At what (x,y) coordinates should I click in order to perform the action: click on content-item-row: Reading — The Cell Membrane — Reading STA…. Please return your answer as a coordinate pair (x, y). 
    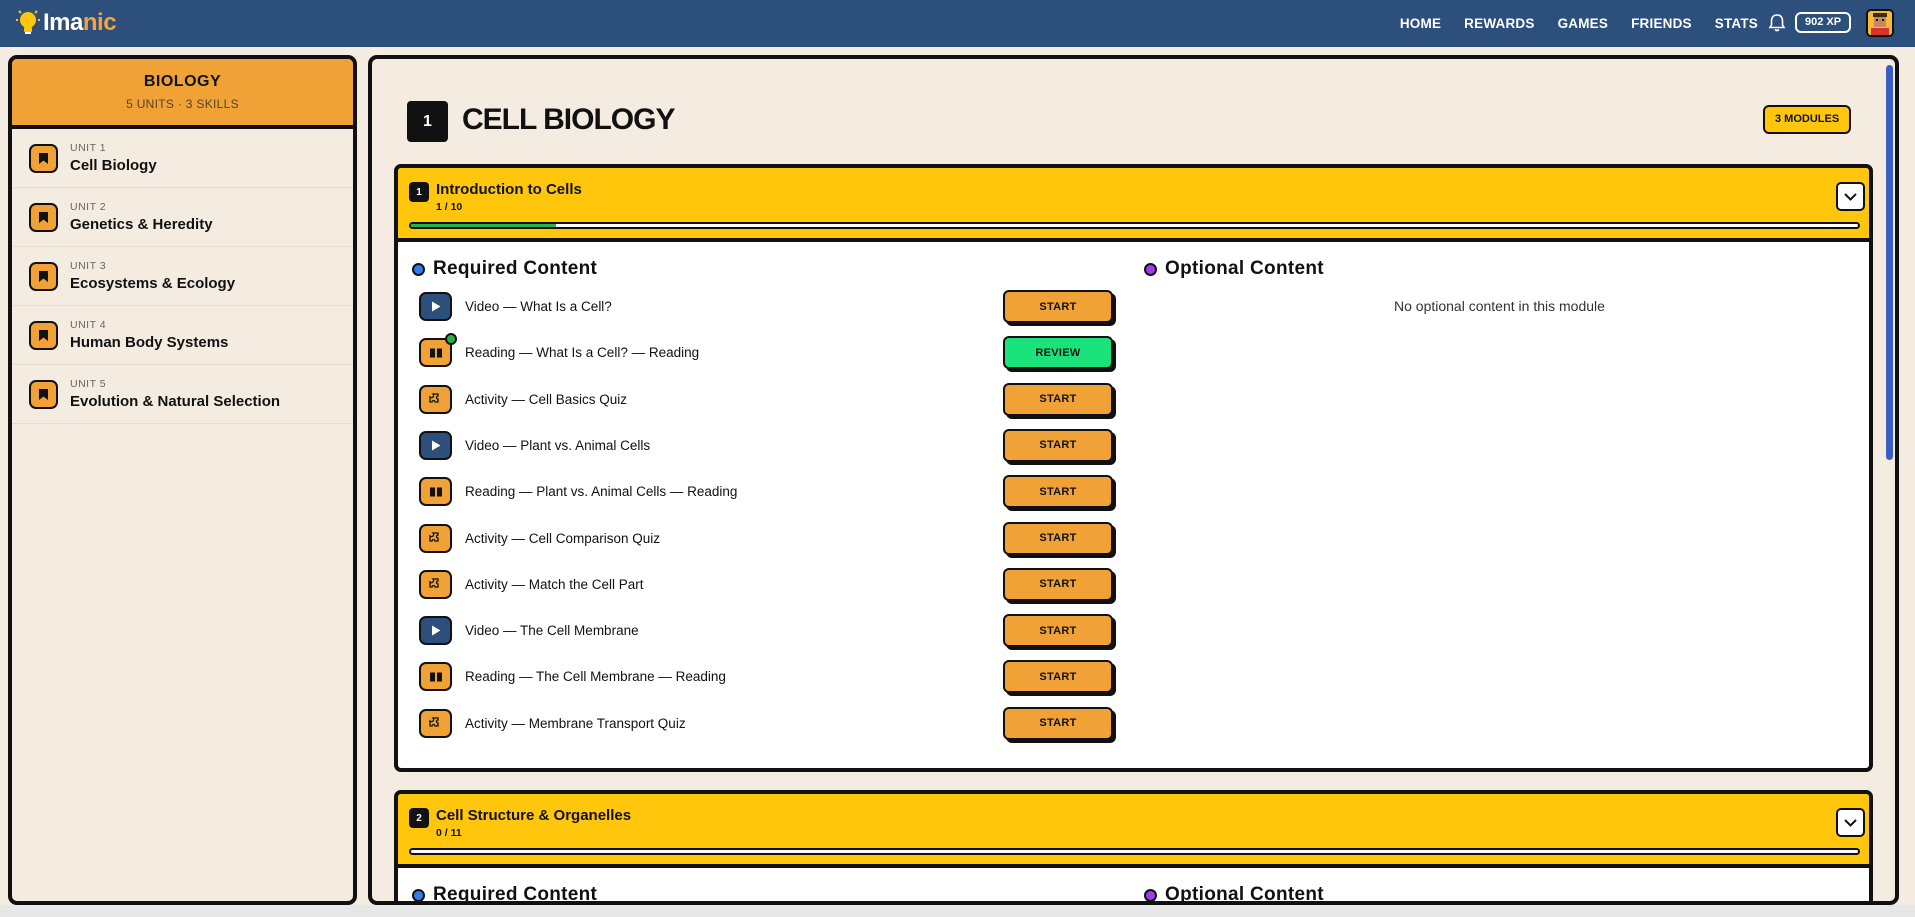
    Looking at the image, I should click on (769, 677).